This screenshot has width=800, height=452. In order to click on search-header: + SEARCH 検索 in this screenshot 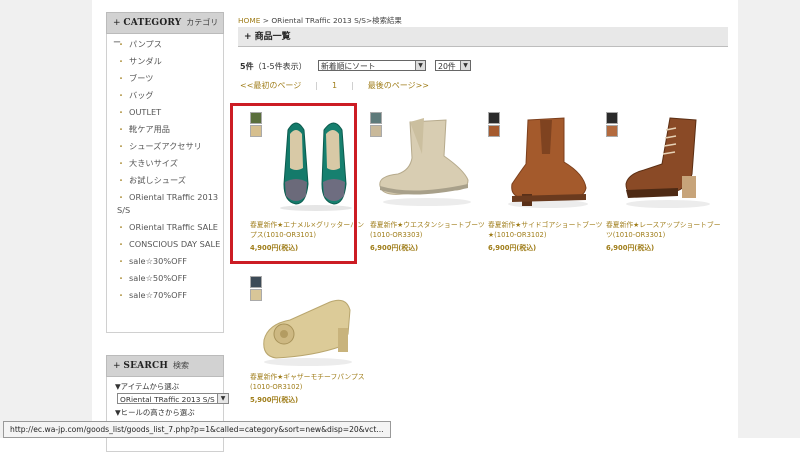, I will do `click(165, 366)`.